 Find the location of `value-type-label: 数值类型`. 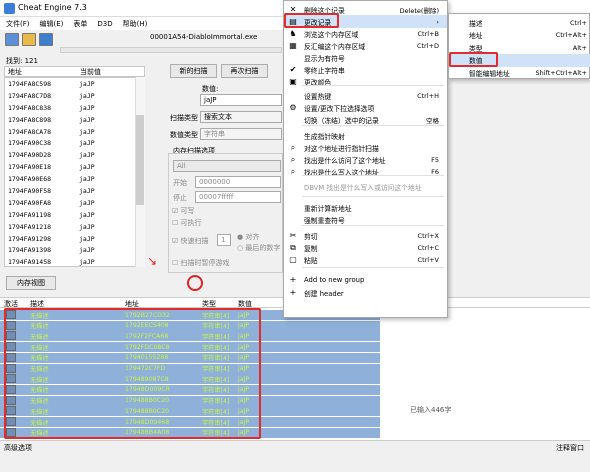

value-type-label: 数值类型 is located at coordinates (184, 135).